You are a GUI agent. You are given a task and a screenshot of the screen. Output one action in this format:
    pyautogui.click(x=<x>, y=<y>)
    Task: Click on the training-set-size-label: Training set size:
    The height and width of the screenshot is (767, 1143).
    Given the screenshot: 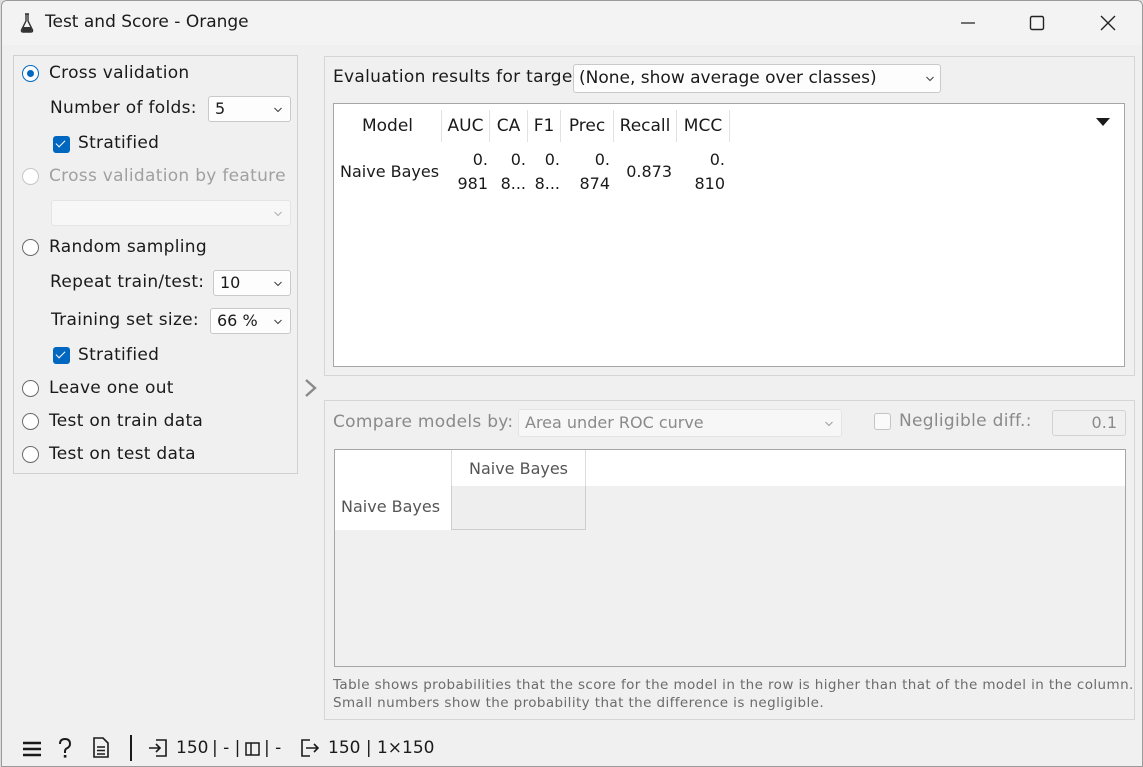 What is the action you would take?
    pyautogui.click(x=125, y=320)
    